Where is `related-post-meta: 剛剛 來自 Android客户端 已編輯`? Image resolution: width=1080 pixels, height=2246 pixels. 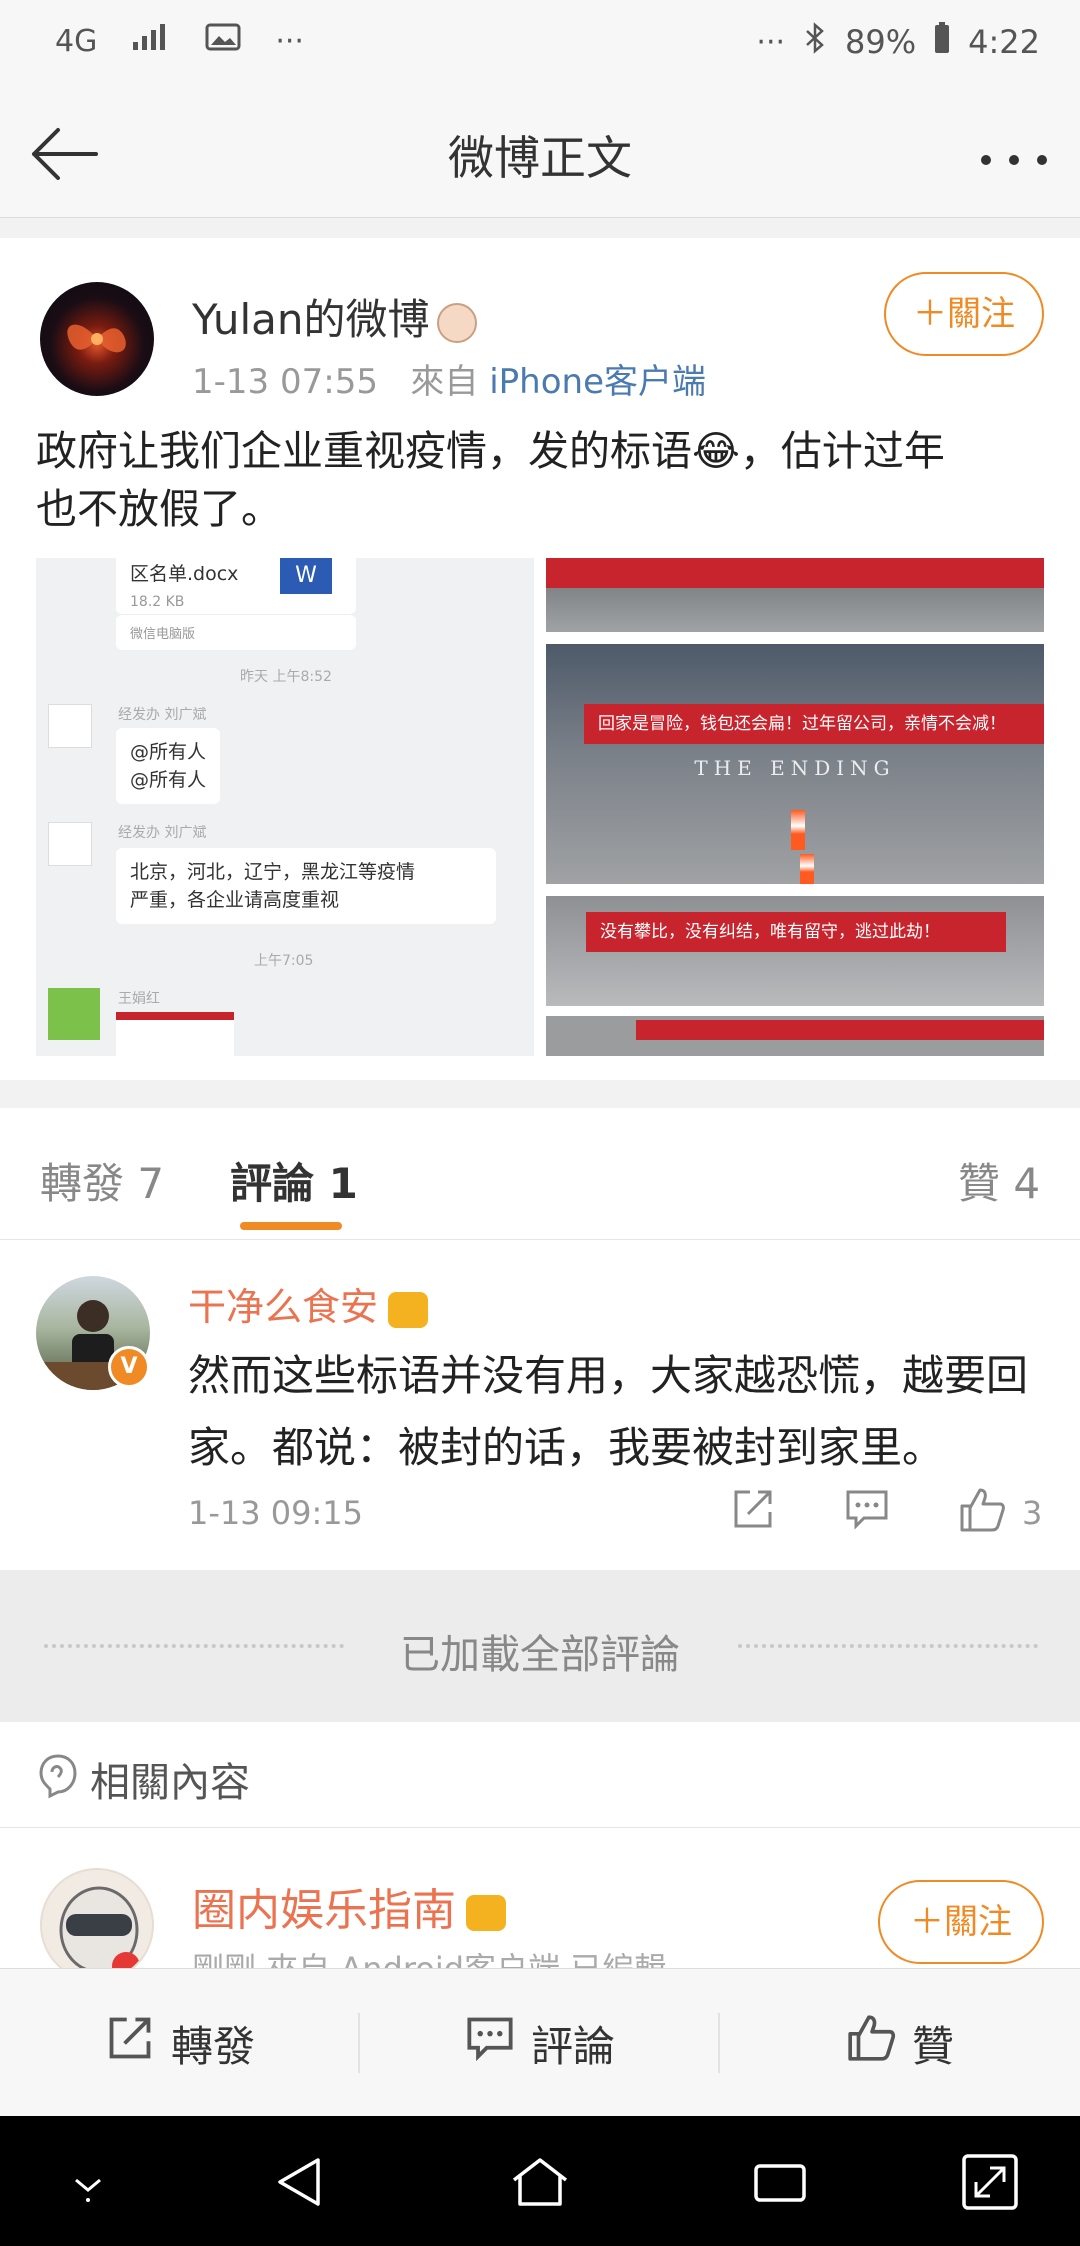
related-post-meta: 剛剛 來自 Android客户端 已編輯 is located at coordinates (429, 1956).